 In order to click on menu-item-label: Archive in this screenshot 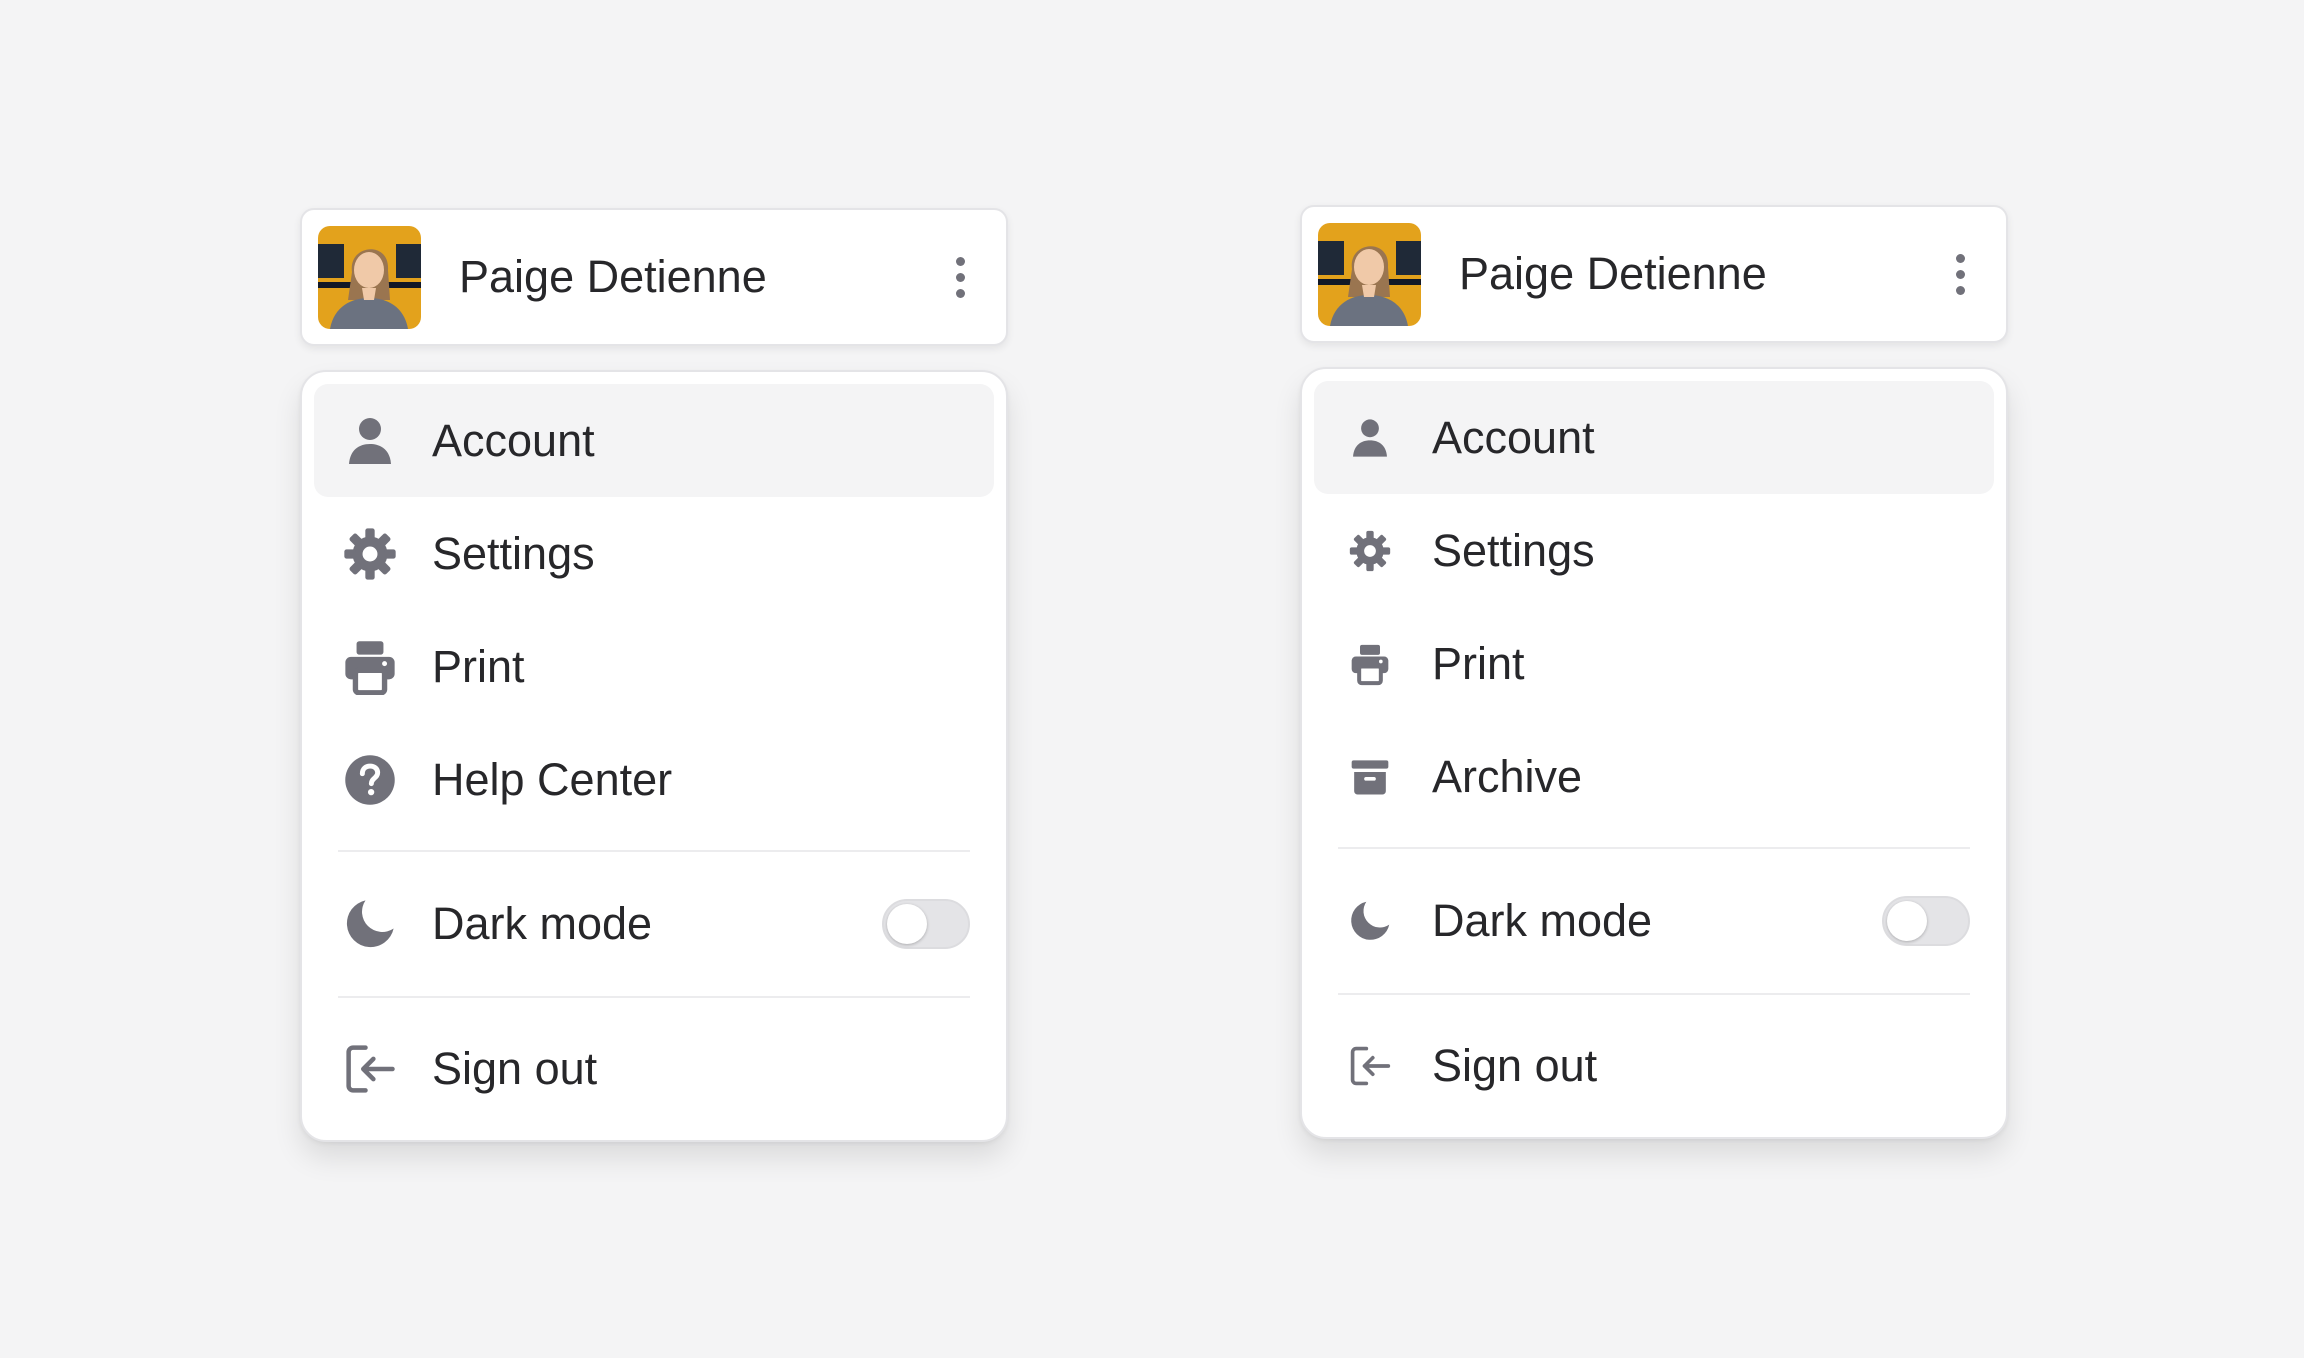, I will do `click(1507, 776)`.